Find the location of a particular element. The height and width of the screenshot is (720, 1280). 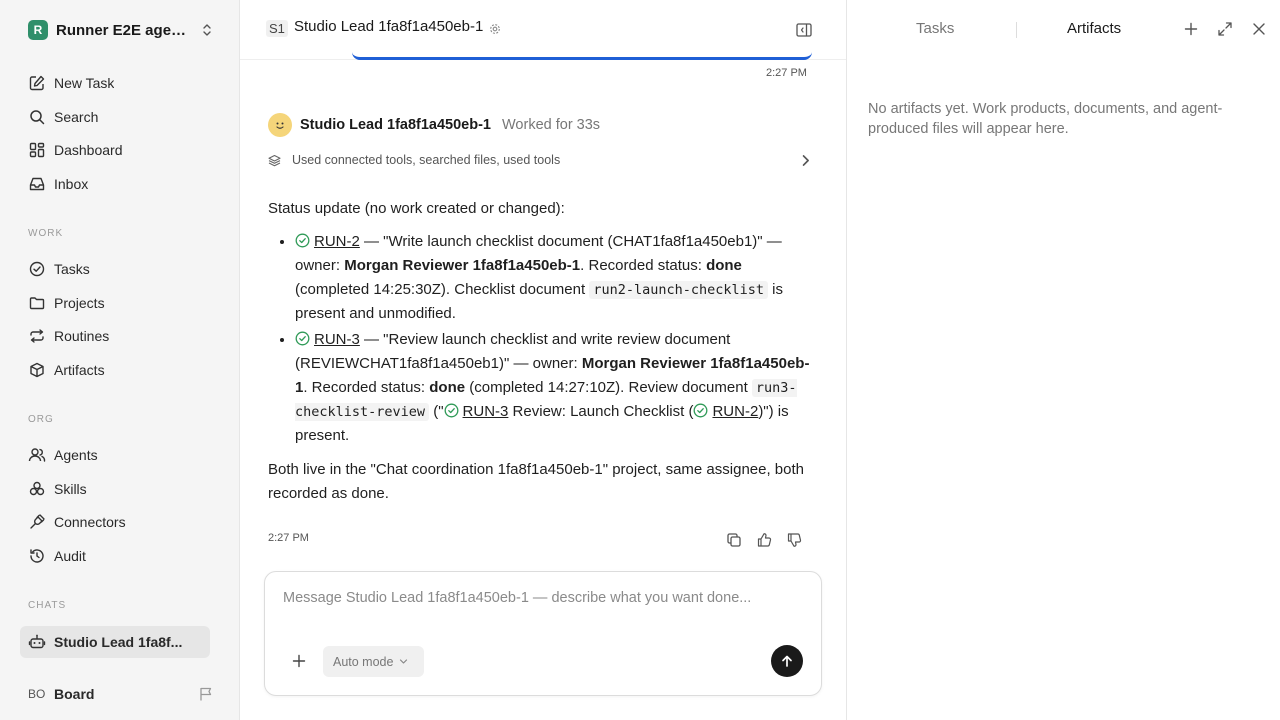

nav-label: Connectors is located at coordinates (90, 522).